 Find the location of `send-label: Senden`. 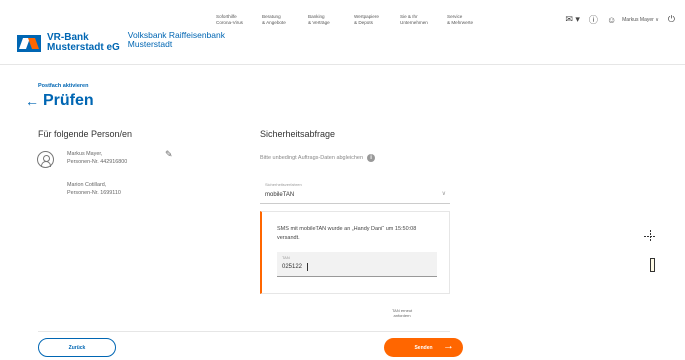

send-label: Senden is located at coordinates (423, 347).